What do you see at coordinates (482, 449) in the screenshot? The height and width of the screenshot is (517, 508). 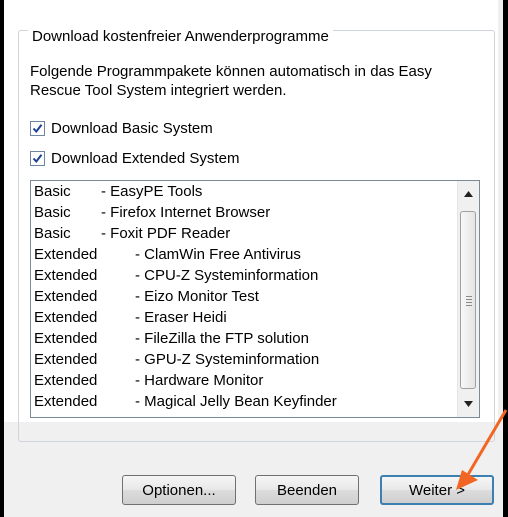 I see `annotation-arrow-icon` at bounding box center [482, 449].